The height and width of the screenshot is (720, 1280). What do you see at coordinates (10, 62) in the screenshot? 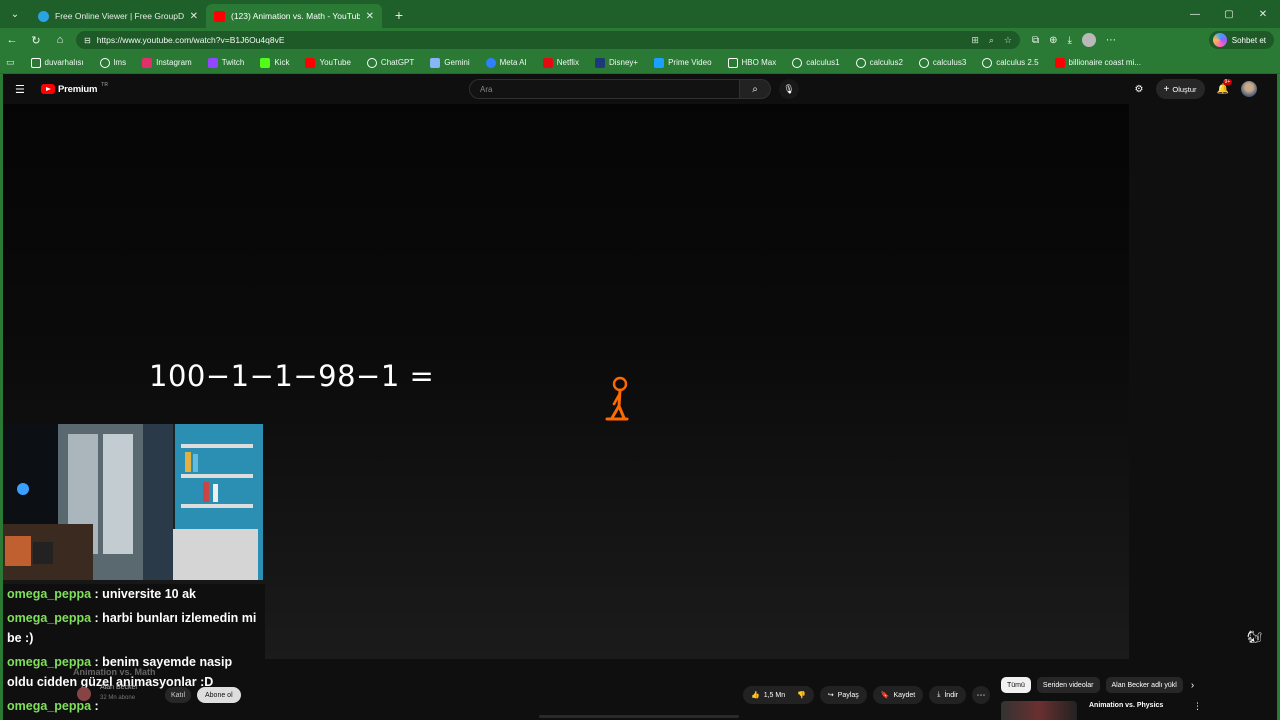
I see `sidebar-toggle-icon: ▭` at bounding box center [10, 62].